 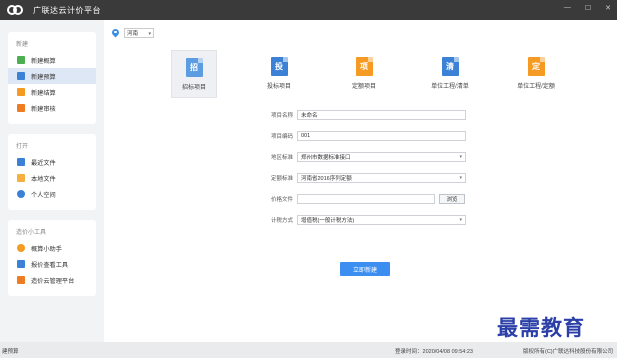 What do you see at coordinates (43, 93) in the screenshot?
I see `sidebar-item-label: 新建结算` at bounding box center [43, 93].